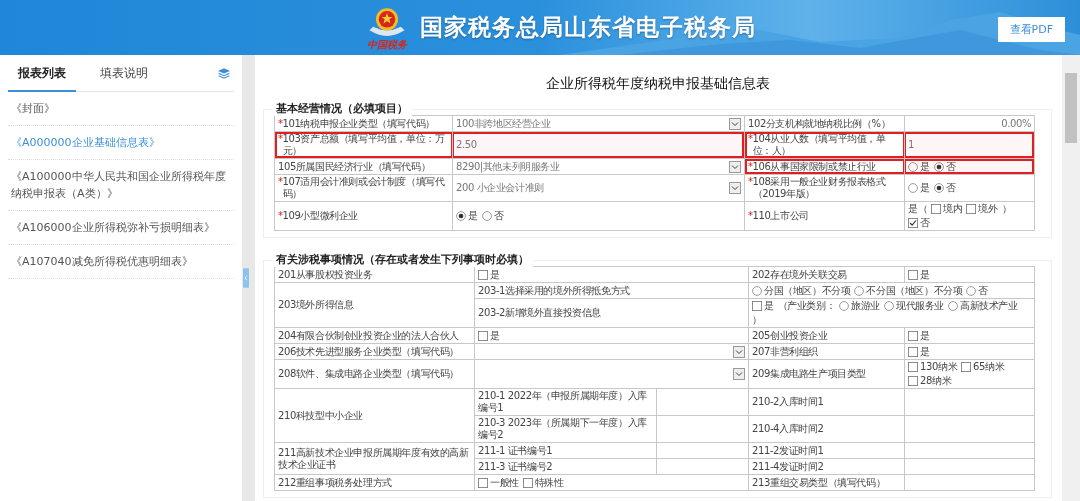  What do you see at coordinates (1031, 29) in the screenshot?
I see `view-pdf-button: 查看PDF` at bounding box center [1031, 29].